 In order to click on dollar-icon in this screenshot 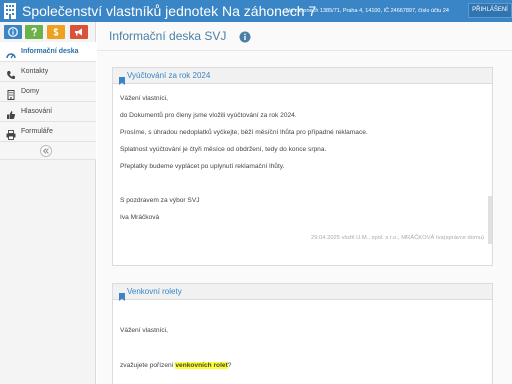, I will do `click(56, 32)`.